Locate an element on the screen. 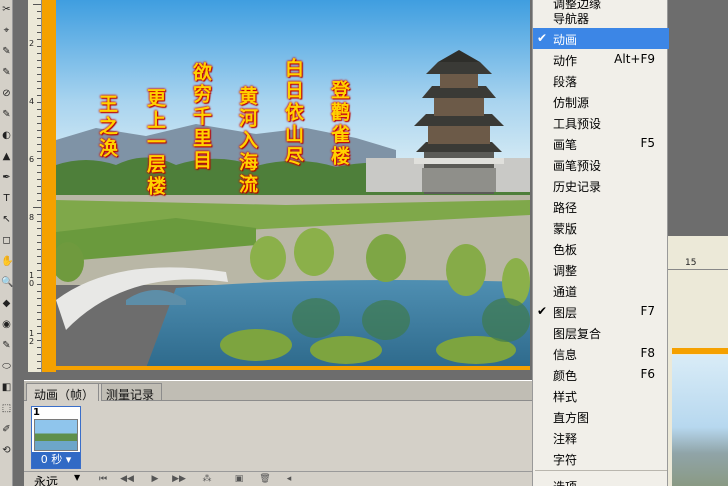 The height and width of the screenshot is (486, 728). healing-brush-icon: ✎ is located at coordinates (6, 51).